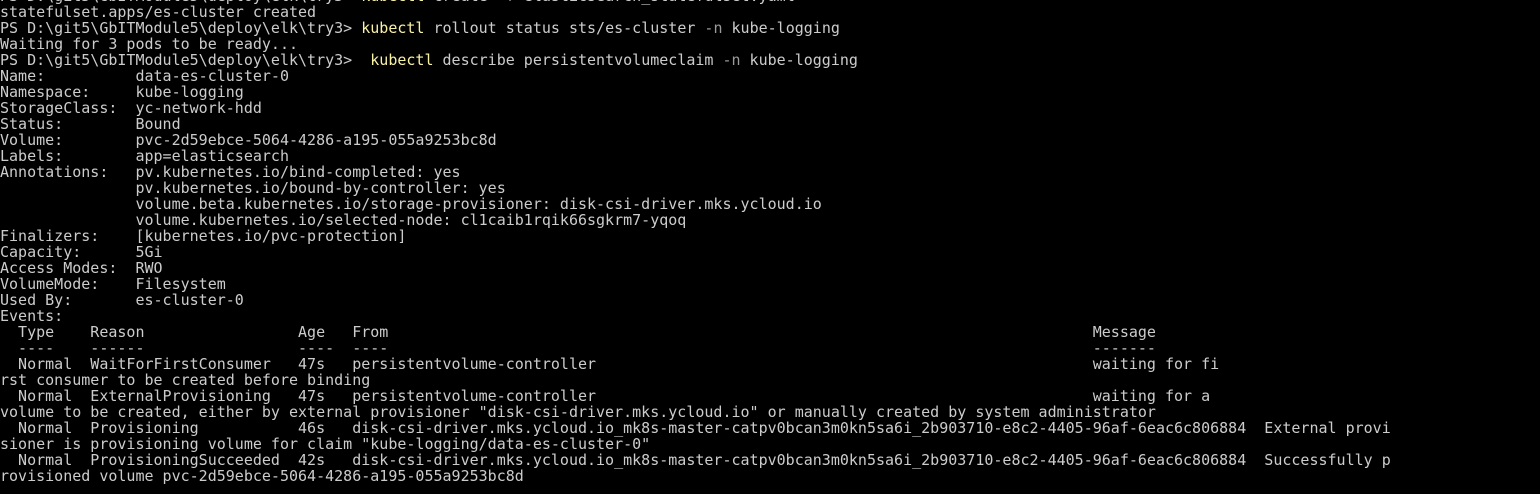  Describe the element at coordinates (81, 252) in the screenshot. I see `output-line: Capacity: 5Gi` at that location.